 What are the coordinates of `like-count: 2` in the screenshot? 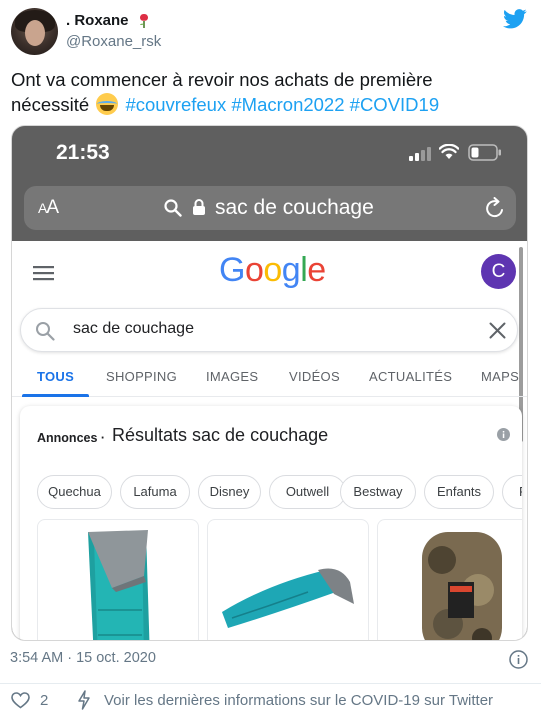 It's located at (44, 700).